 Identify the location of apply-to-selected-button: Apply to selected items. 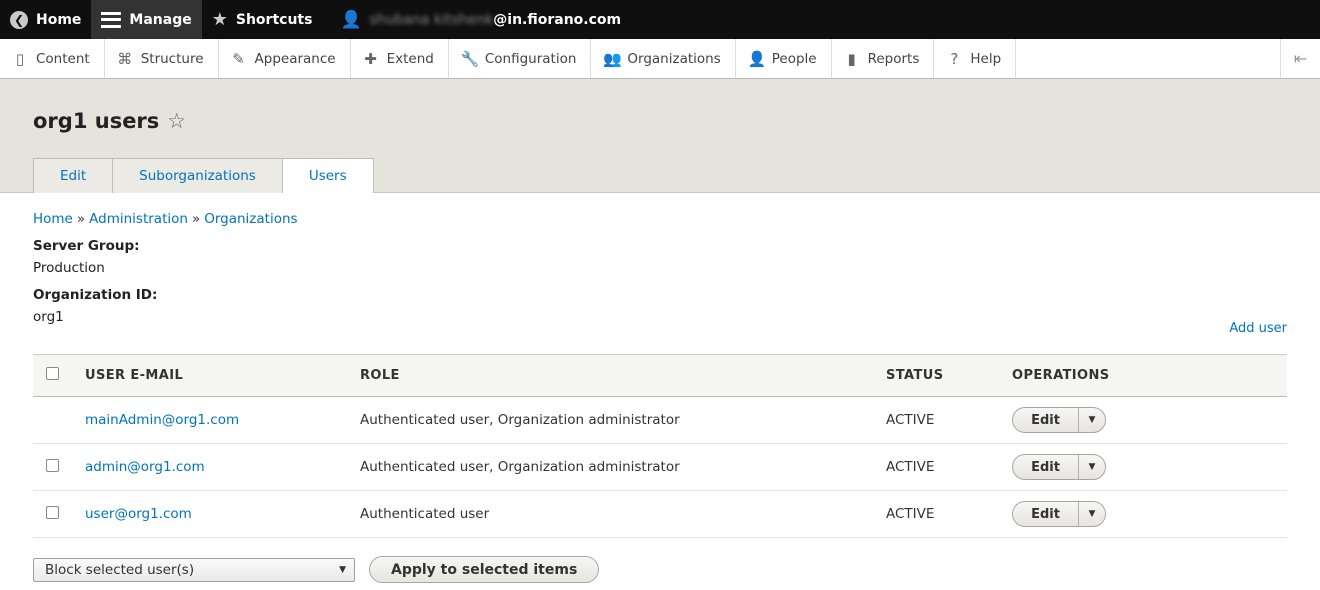
(484, 569).